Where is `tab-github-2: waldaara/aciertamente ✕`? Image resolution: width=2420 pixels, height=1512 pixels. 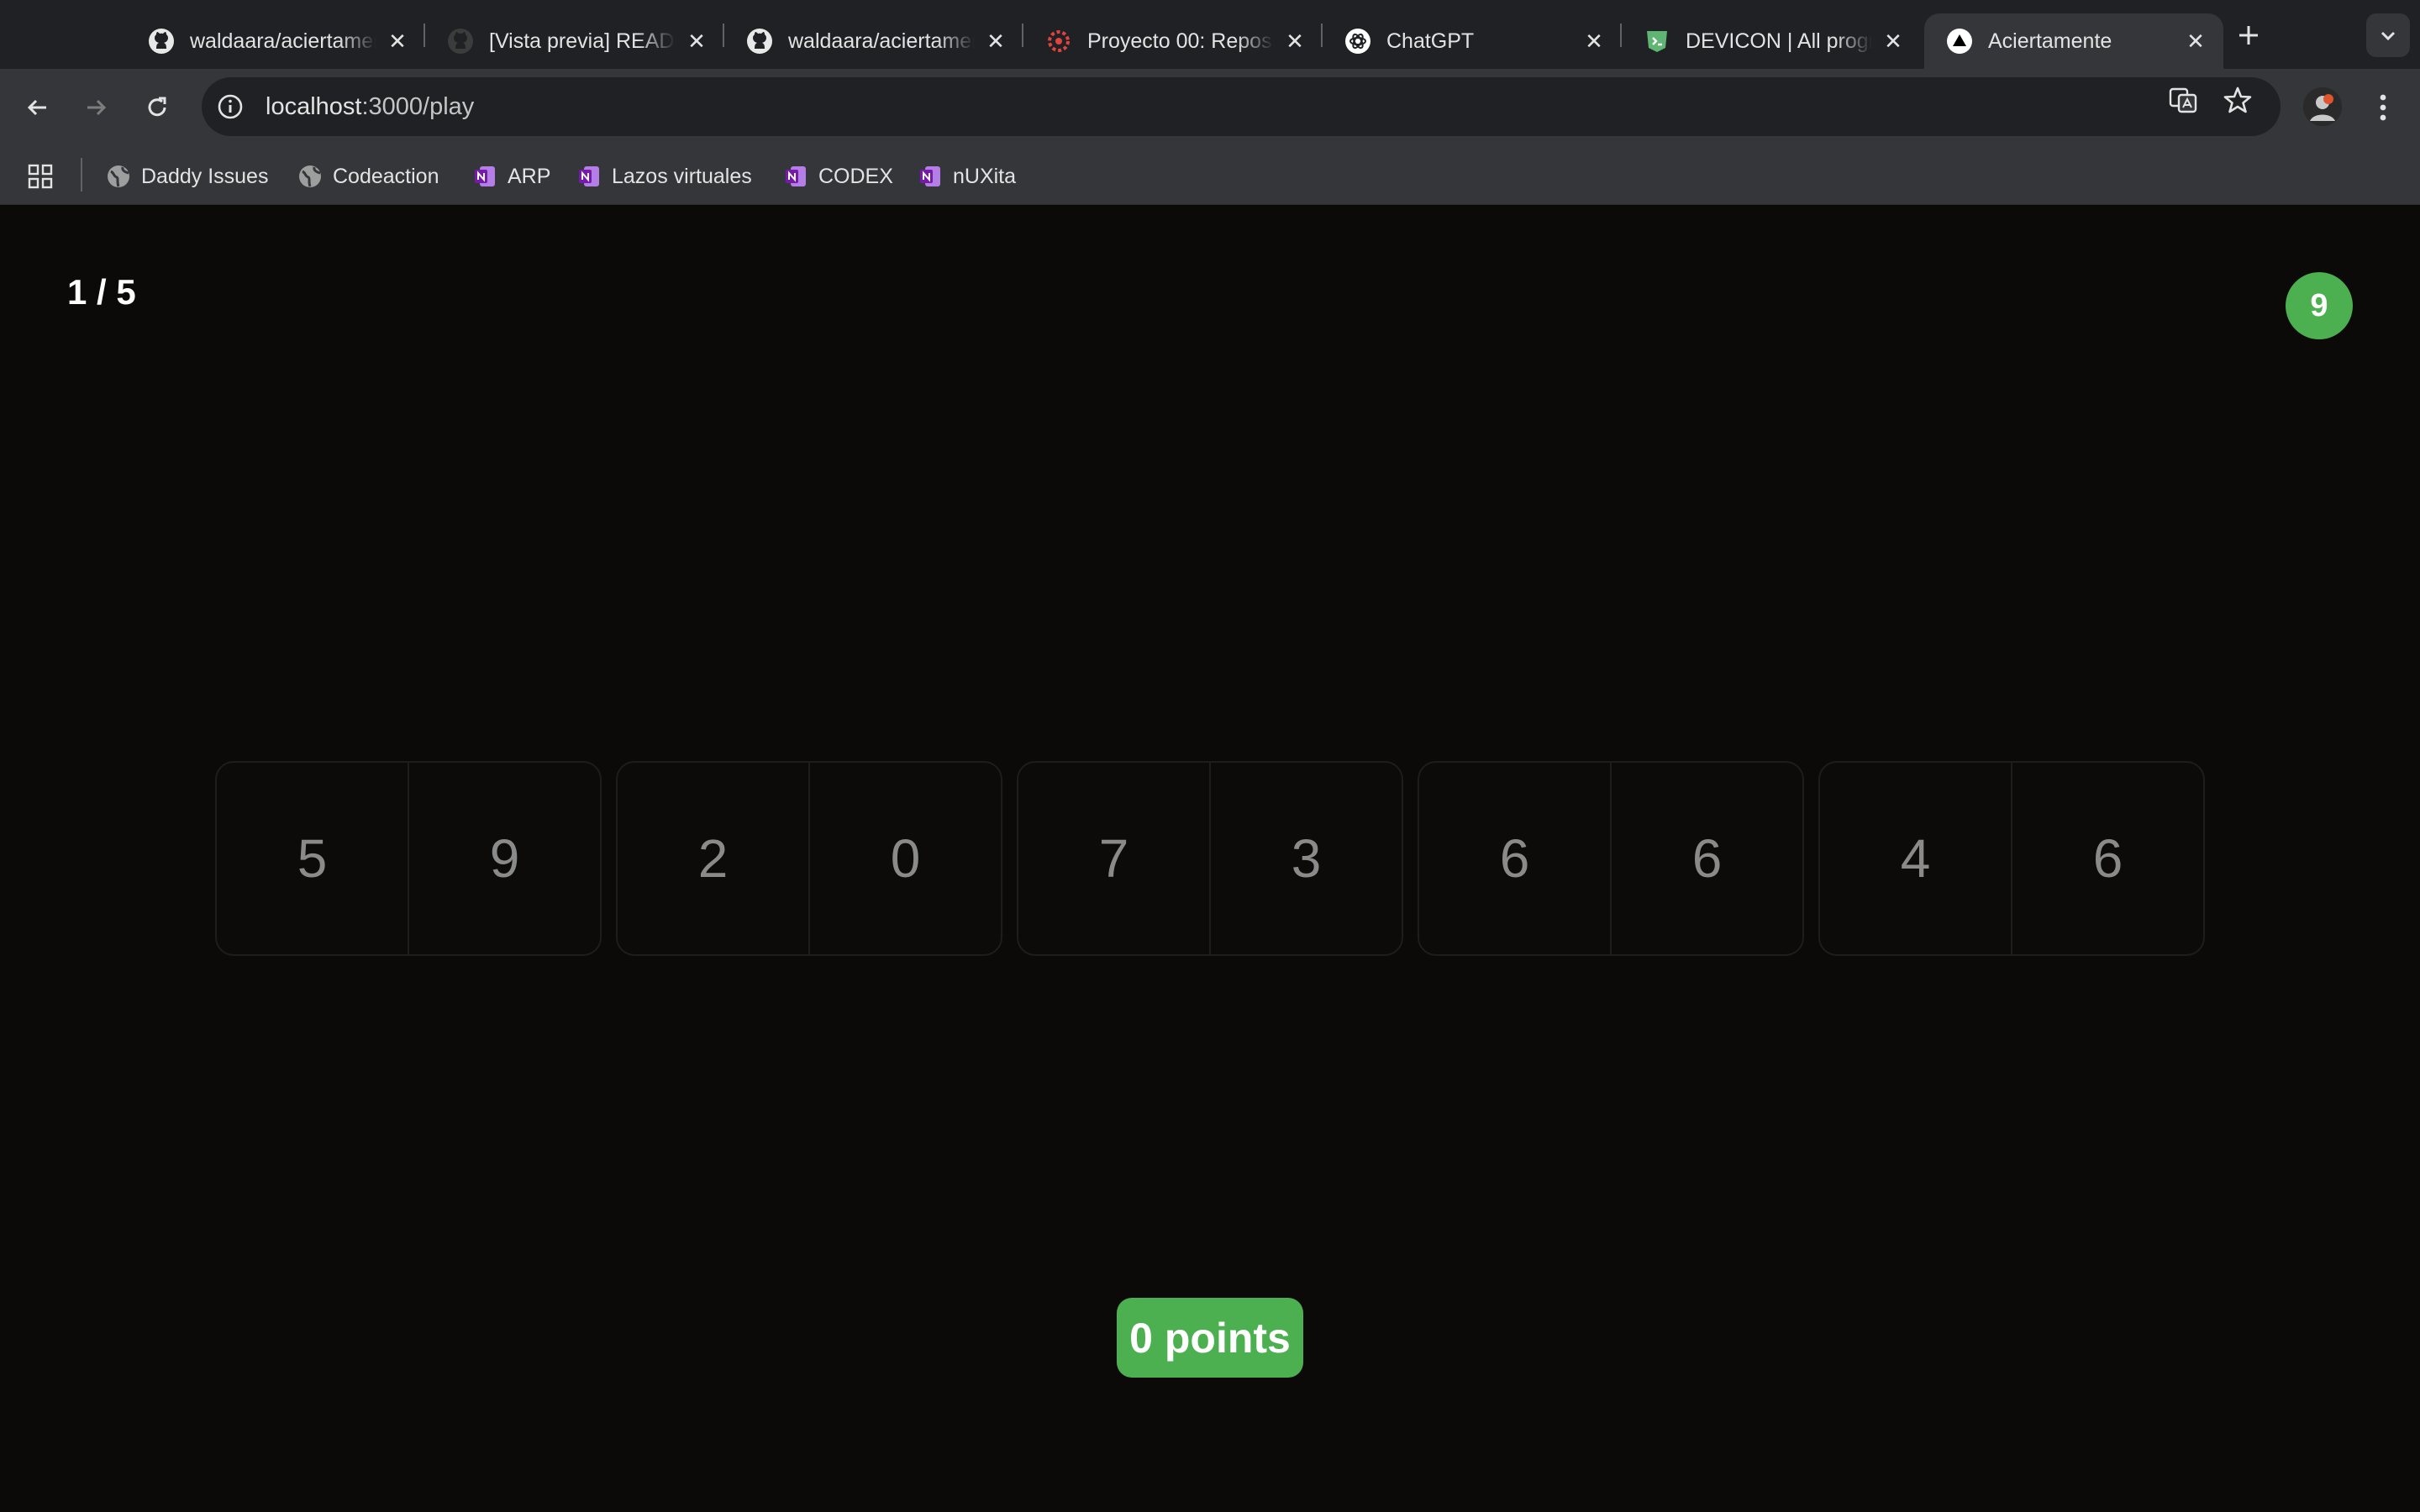
tab-github-2: waldaara/aciertamente ✕ is located at coordinates (873, 41).